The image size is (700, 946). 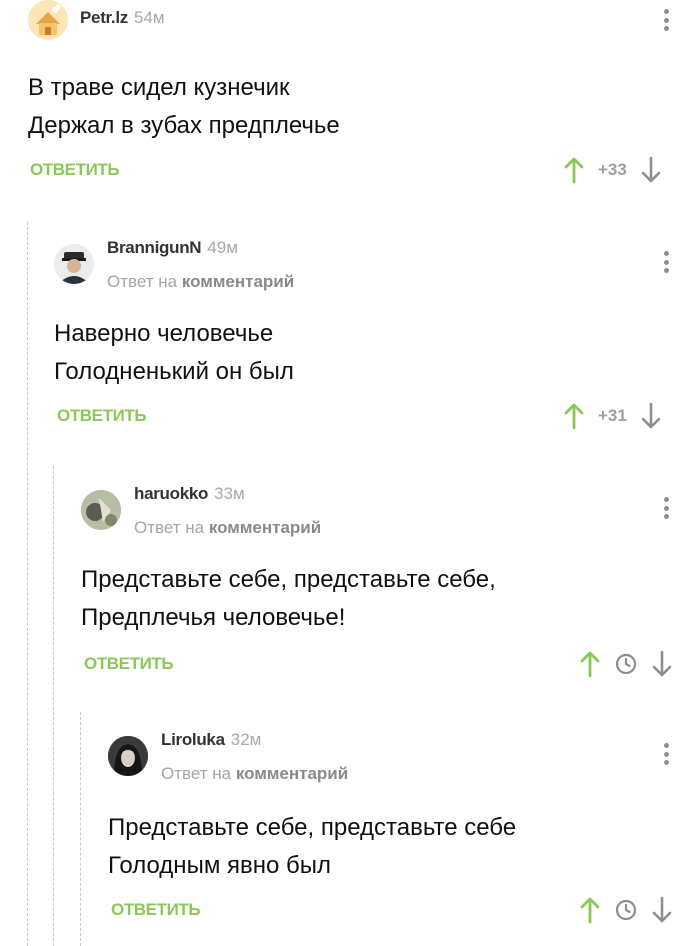 What do you see at coordinates (128, 756) in the screenshot?
I see `dark-girl-avatar` at bounding box center [128, 756].